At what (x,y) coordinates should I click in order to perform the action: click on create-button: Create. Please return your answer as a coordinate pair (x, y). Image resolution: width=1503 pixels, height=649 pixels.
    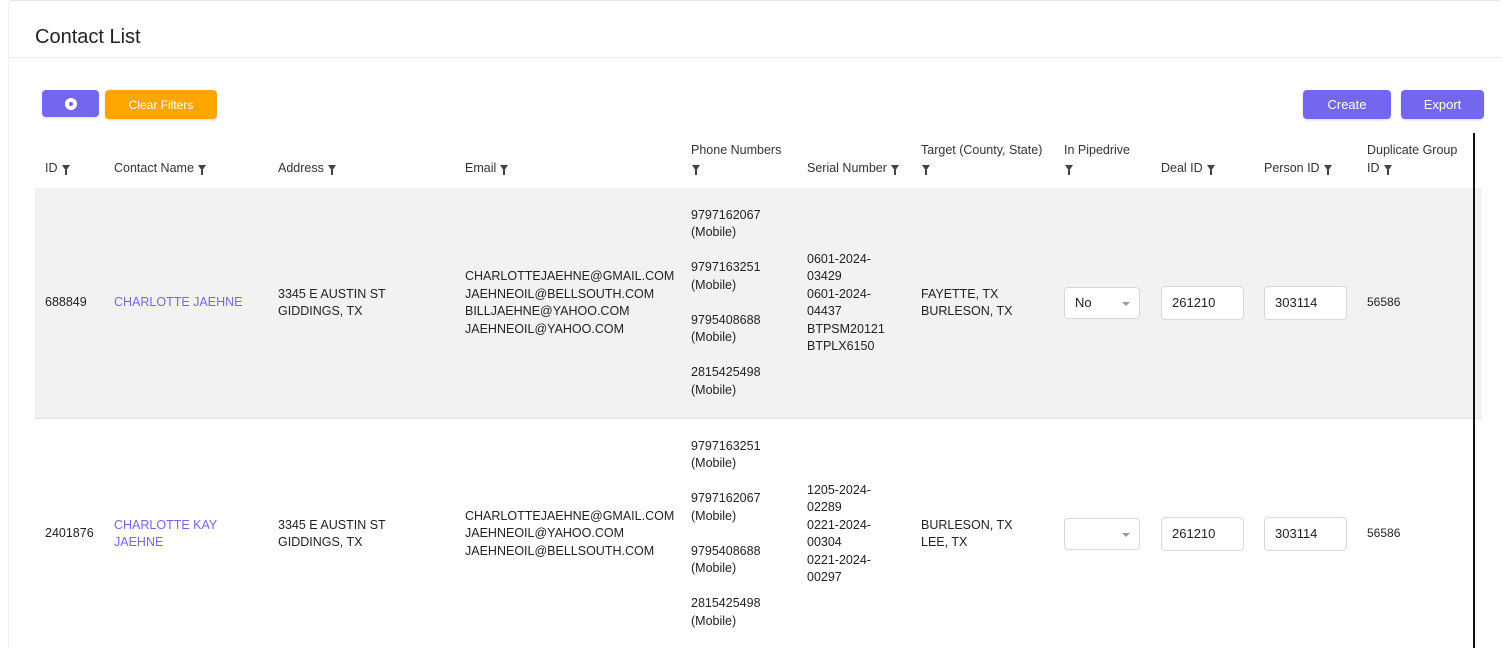
    Looking at the image, I should click on (1347, 104).